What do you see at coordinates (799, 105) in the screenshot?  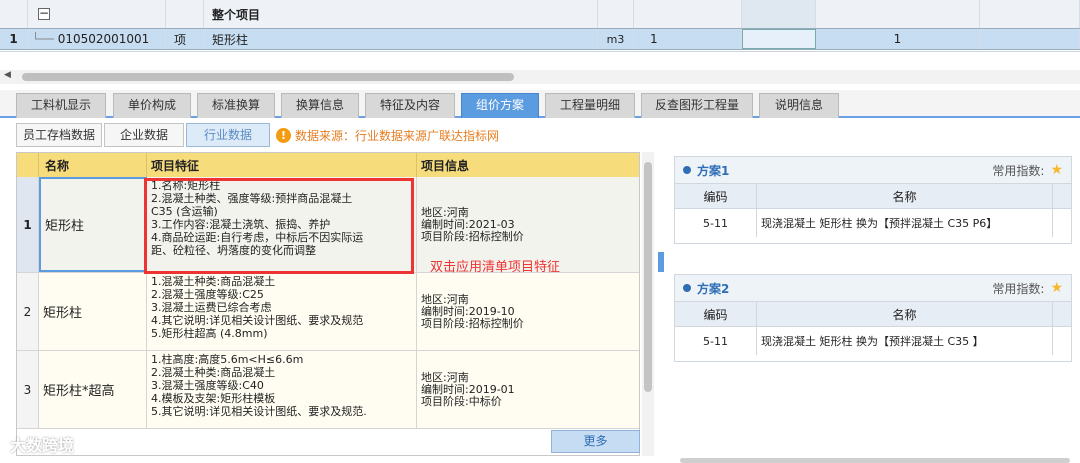 I see `tab-notes: 说明信息` at bounding box center [799, 105].